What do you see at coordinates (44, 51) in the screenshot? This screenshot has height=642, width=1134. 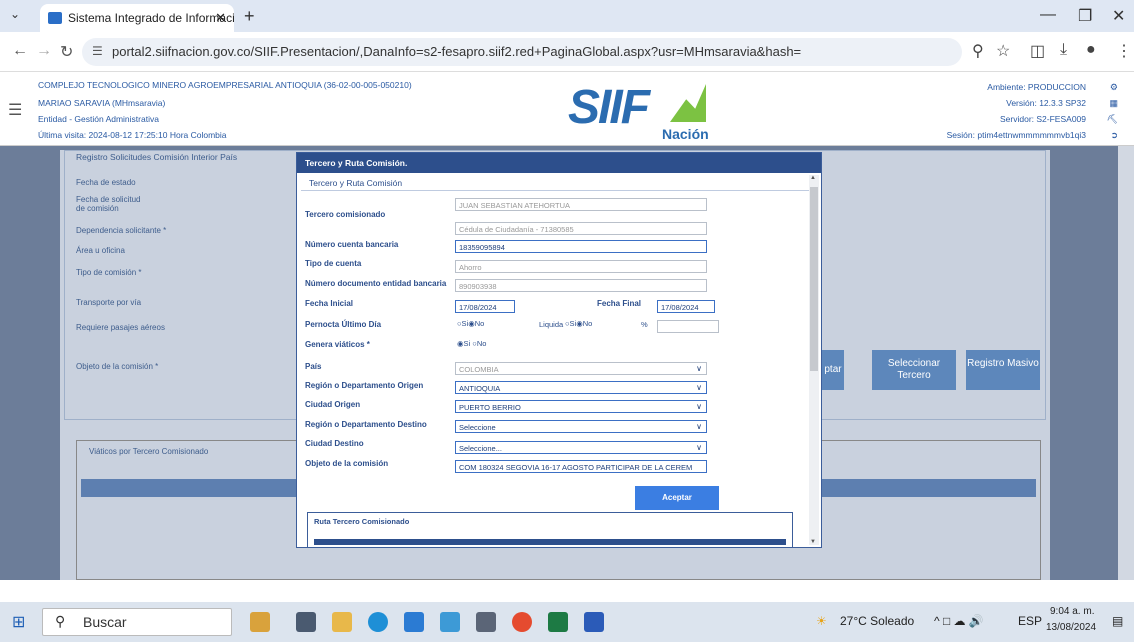 I see `forward-icon: →` at bounding box center [44, 51].